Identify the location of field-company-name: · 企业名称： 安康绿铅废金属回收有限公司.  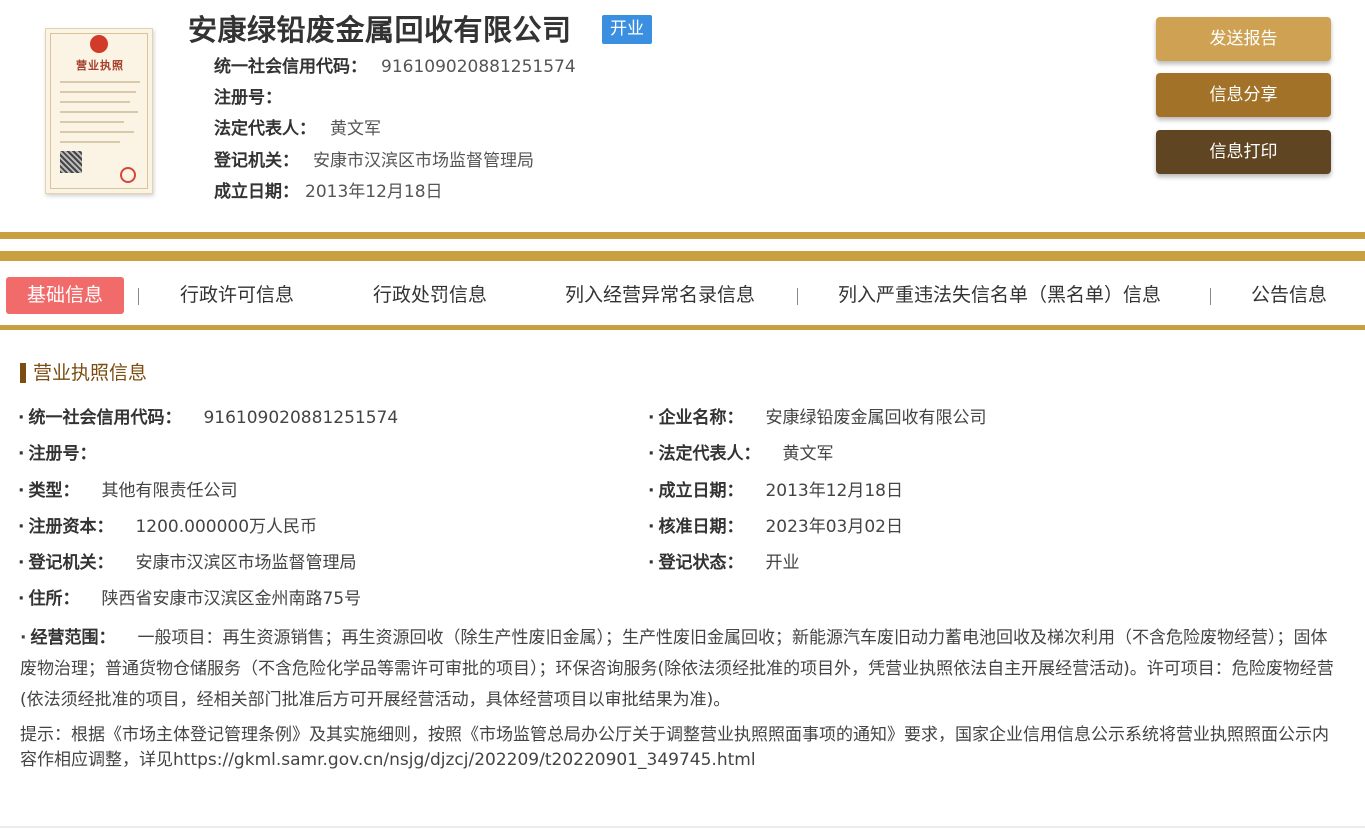
(817, 418).